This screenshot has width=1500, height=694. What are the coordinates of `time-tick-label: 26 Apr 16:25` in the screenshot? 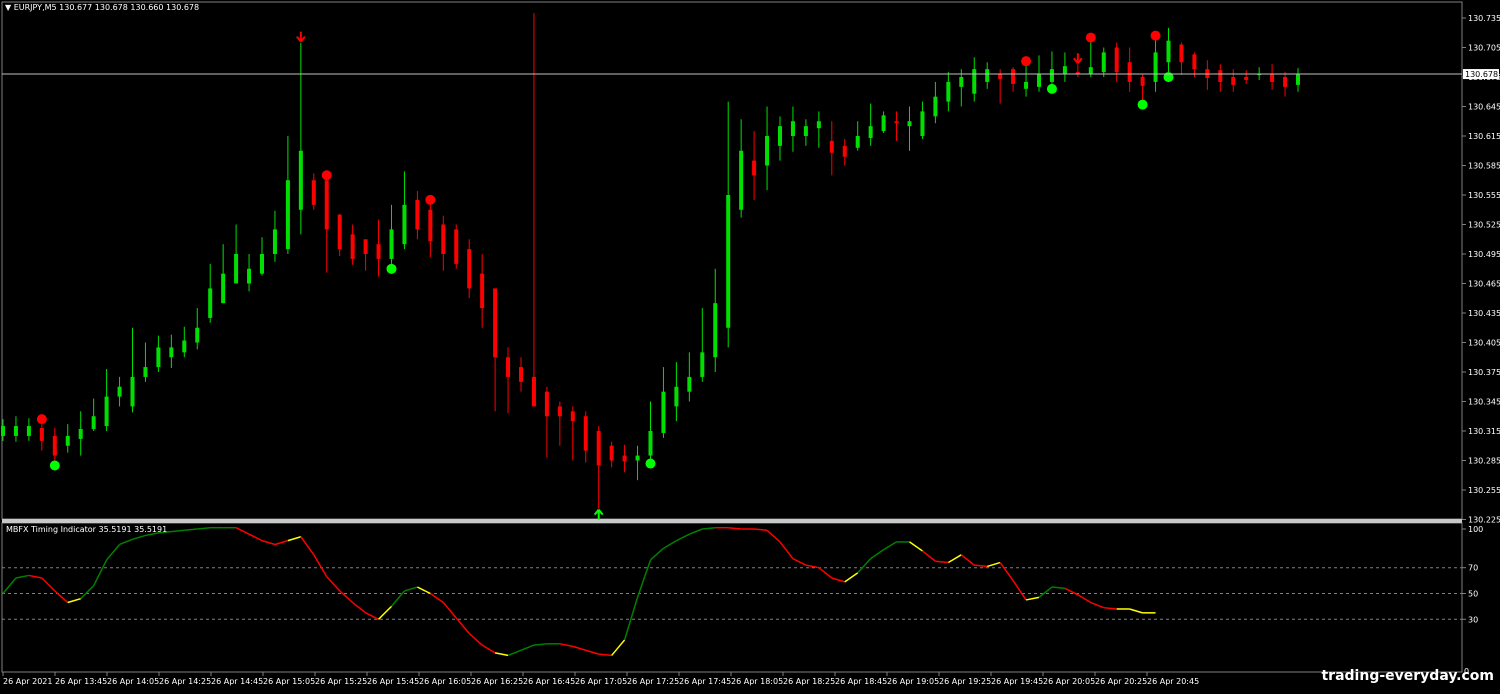 It's located at (497, 681).